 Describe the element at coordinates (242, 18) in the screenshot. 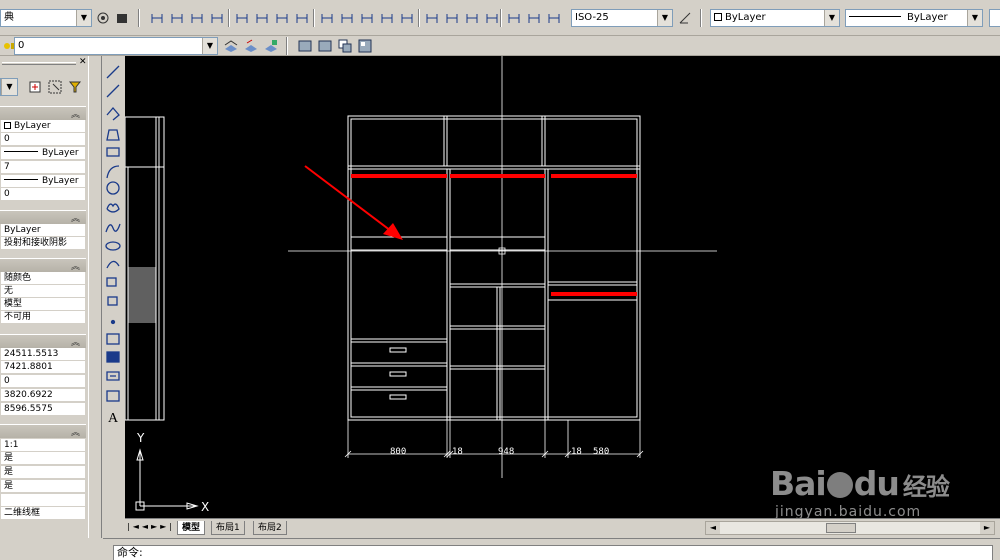

I see `radius-dim-icon` at that location.